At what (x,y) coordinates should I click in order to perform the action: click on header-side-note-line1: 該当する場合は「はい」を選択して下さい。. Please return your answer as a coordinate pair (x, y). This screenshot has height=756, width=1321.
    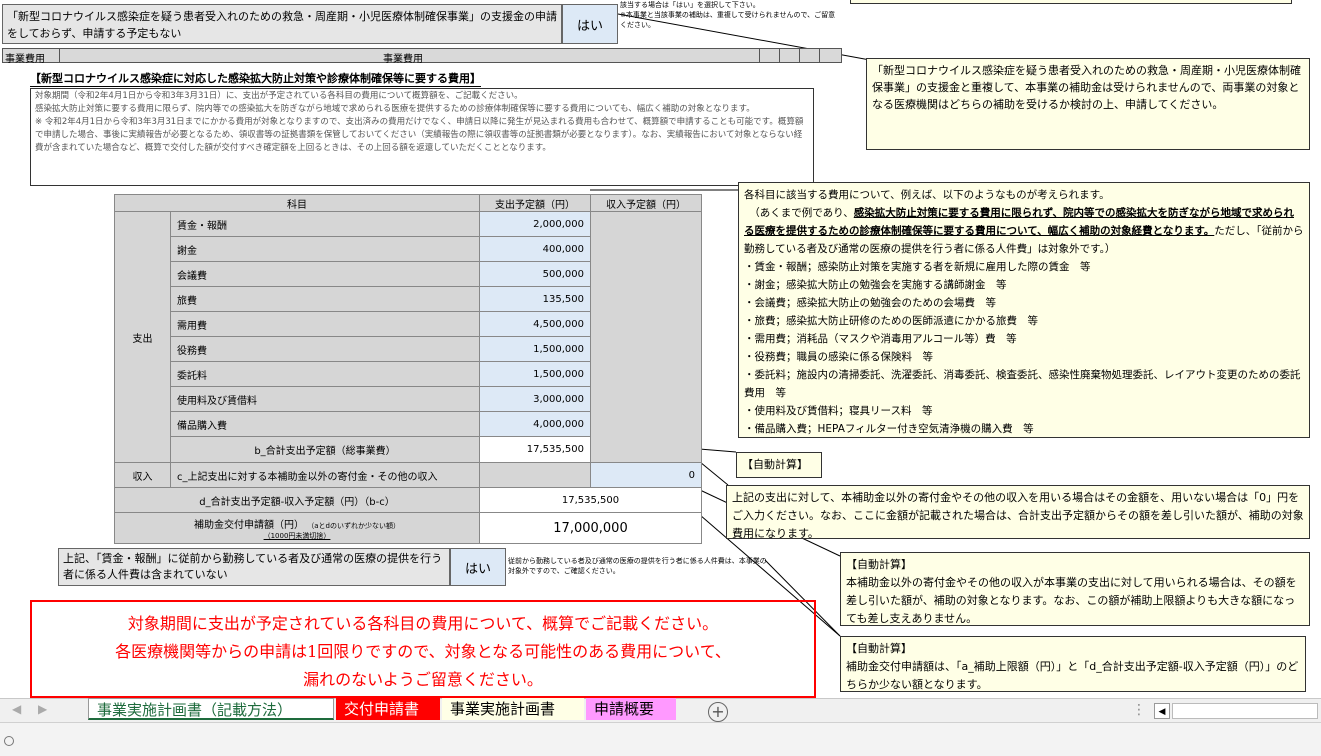
    Looking at the image, I should click on (690, 5).